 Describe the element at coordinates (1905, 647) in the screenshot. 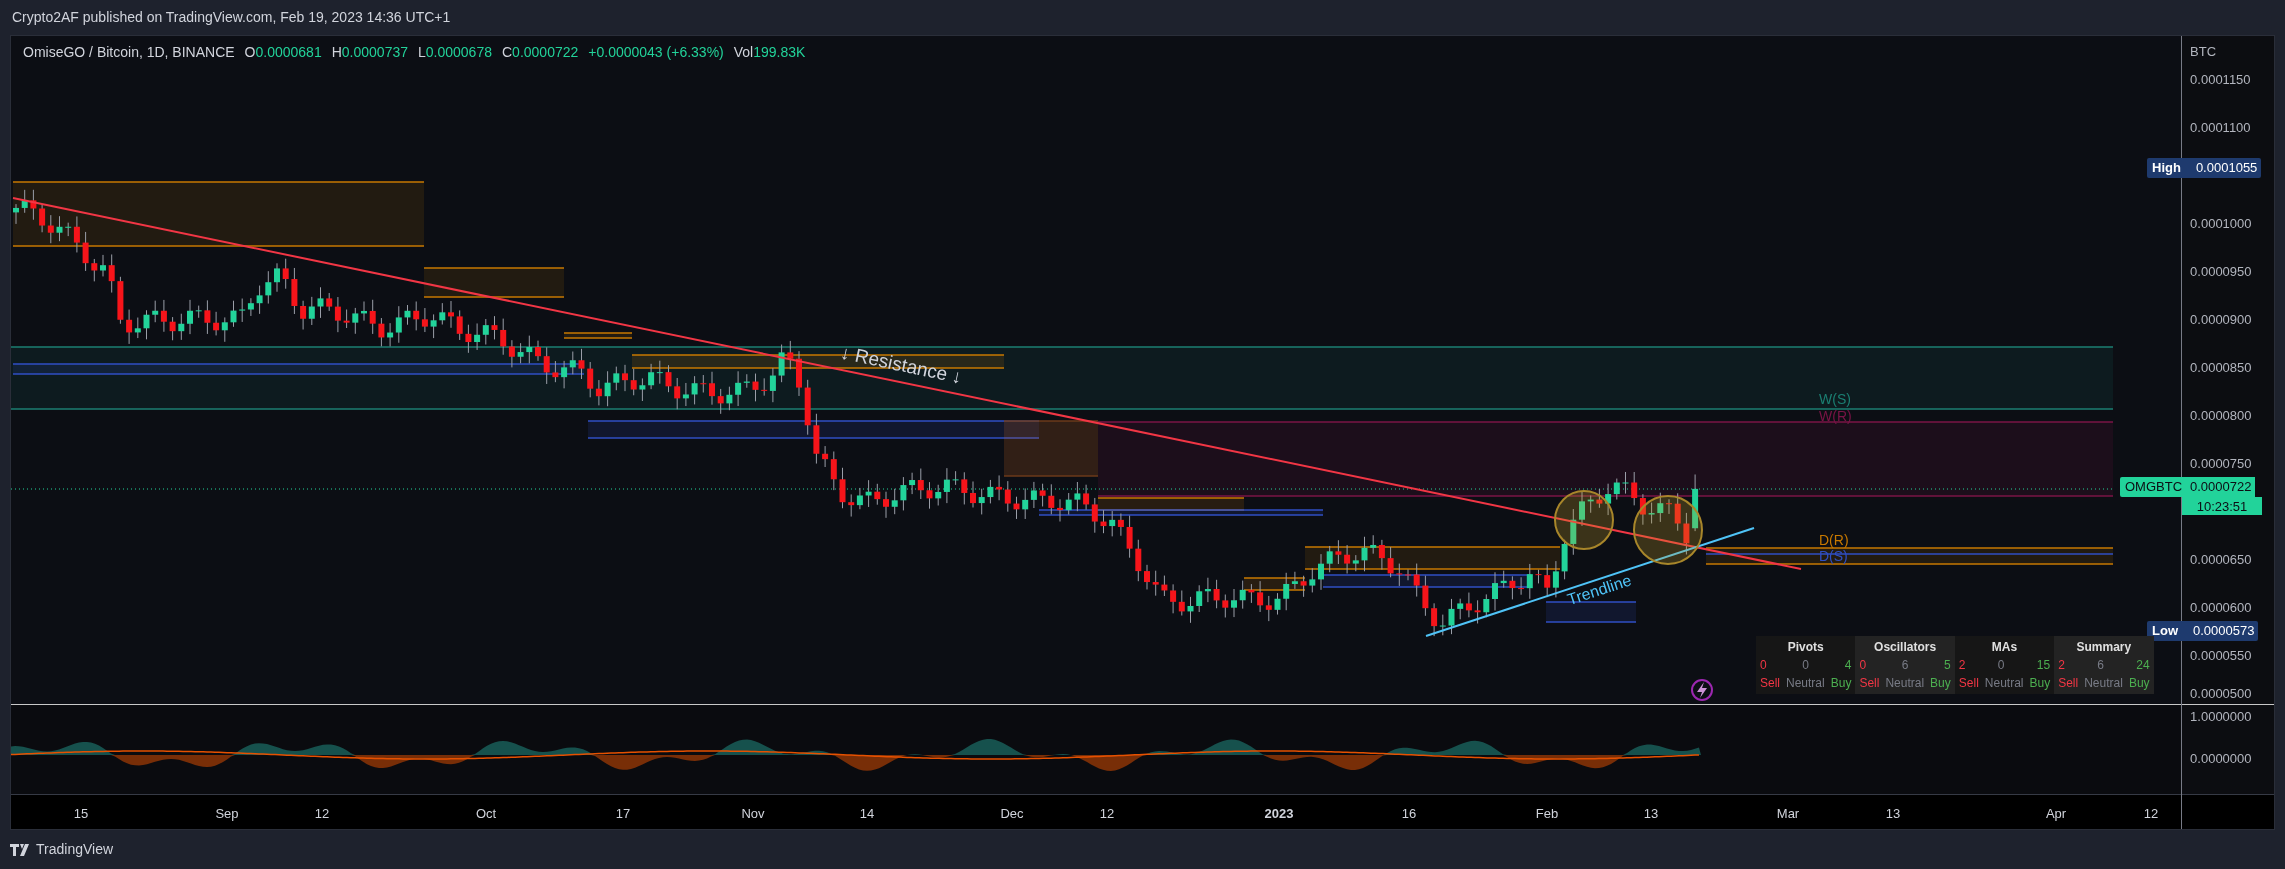

I see `group-title: Oscillators` at that location.